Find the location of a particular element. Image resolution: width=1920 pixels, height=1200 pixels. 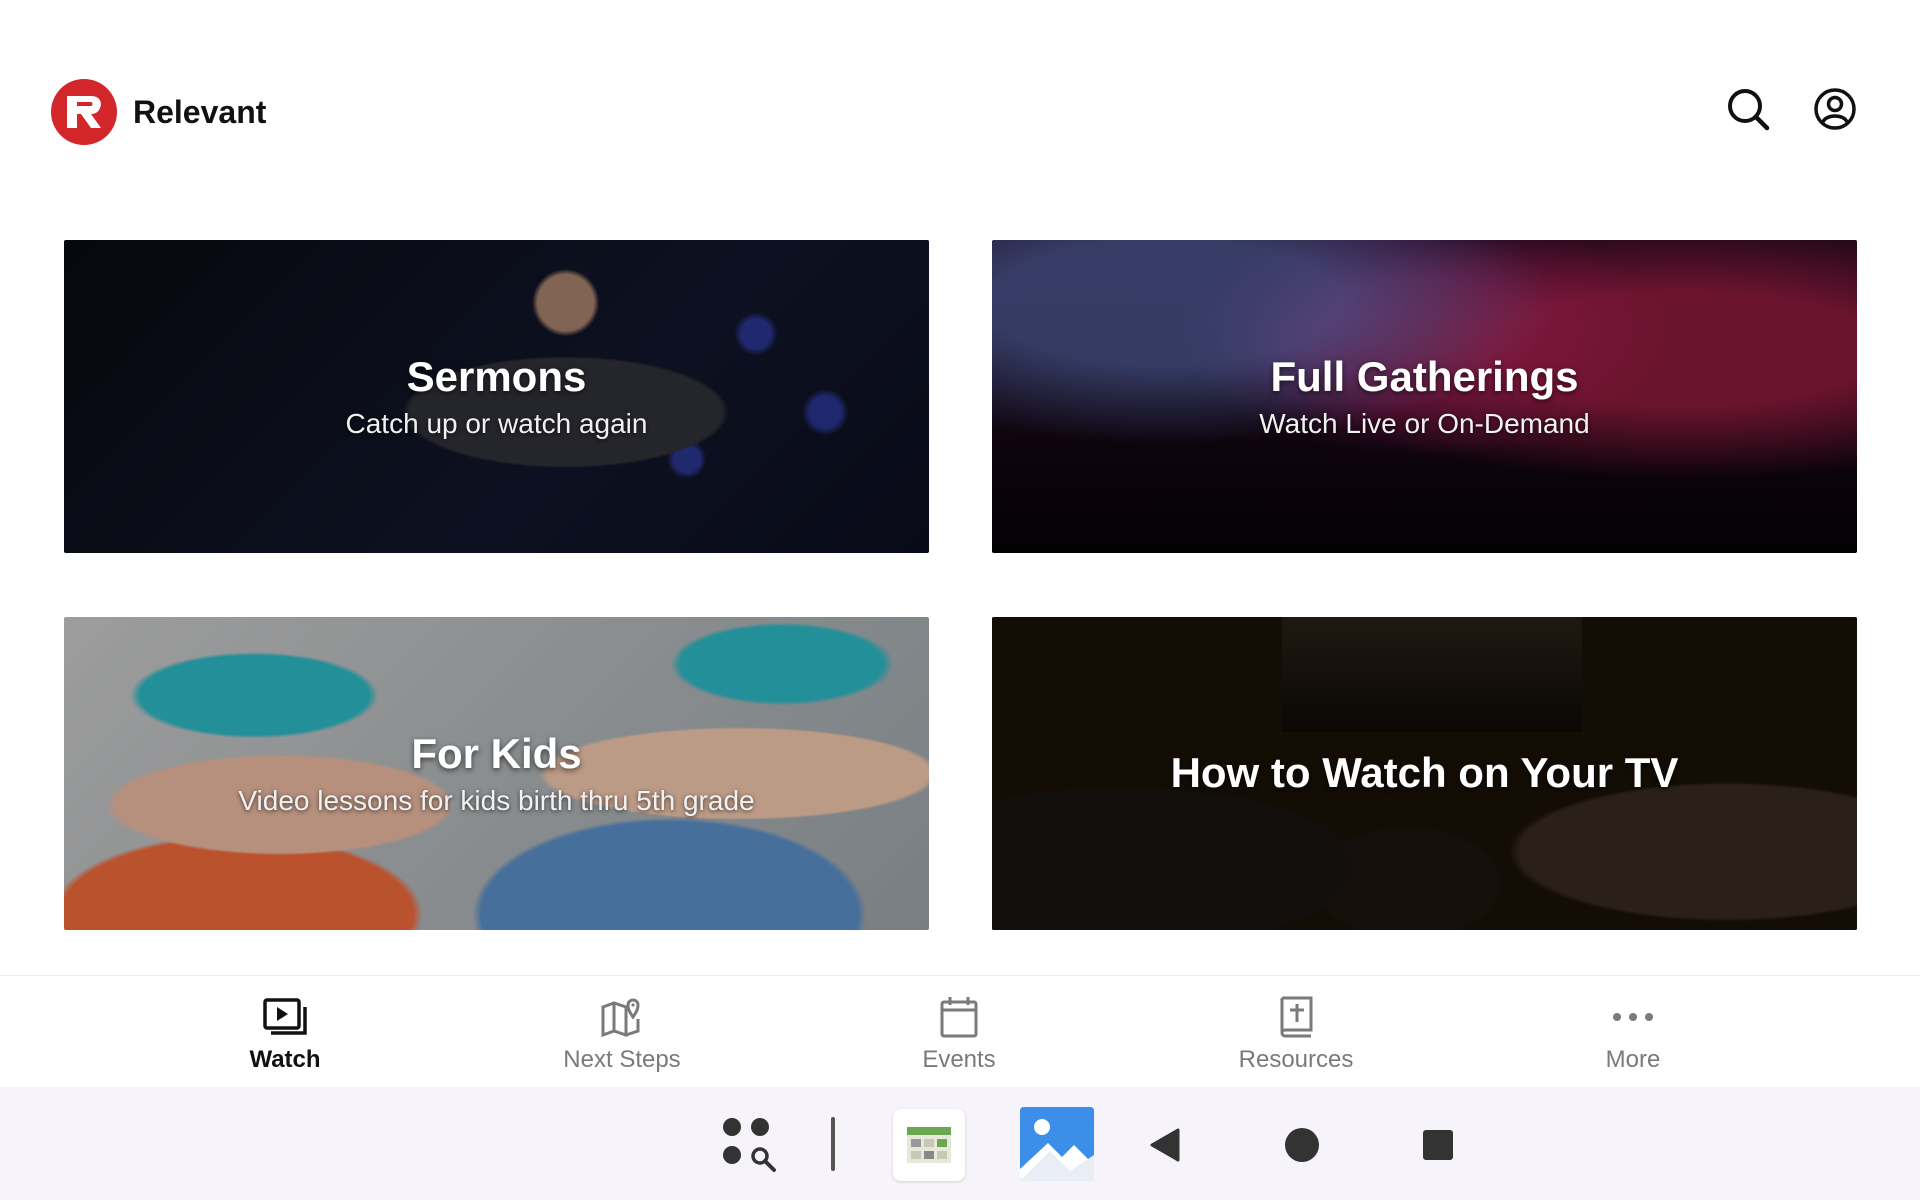

bottom-navigation: Watch Next Steps Events Resources More is located at coordinates (960, 1031).